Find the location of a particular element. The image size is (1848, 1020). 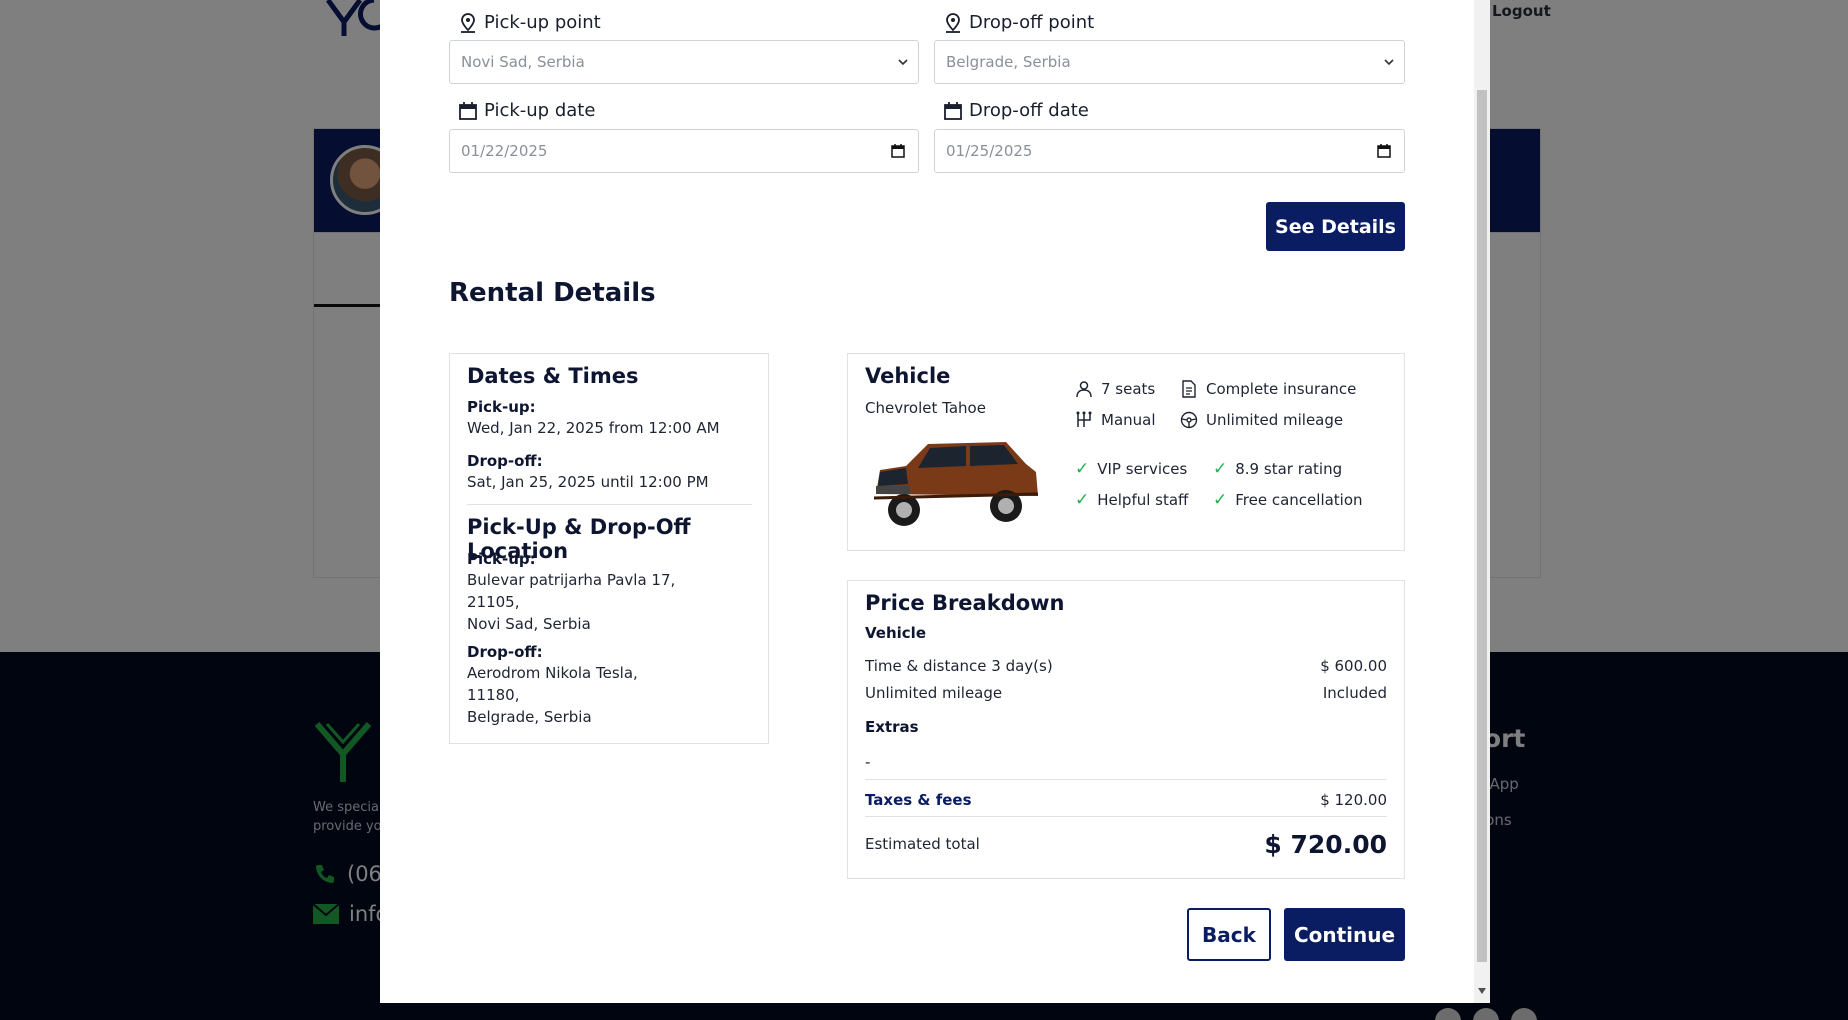

dropoff-date-value: 01/25/2025 is located at coordinates (989, 151).